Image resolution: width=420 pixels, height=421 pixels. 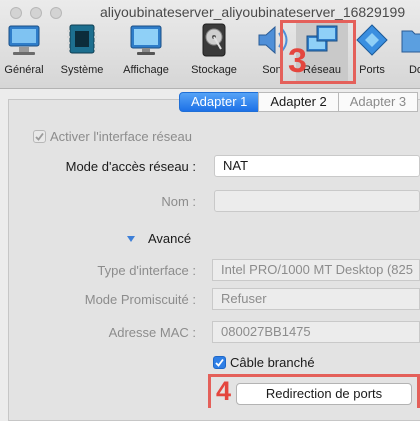 I want to click on minimize-window-button, so click(x=36, y=13).